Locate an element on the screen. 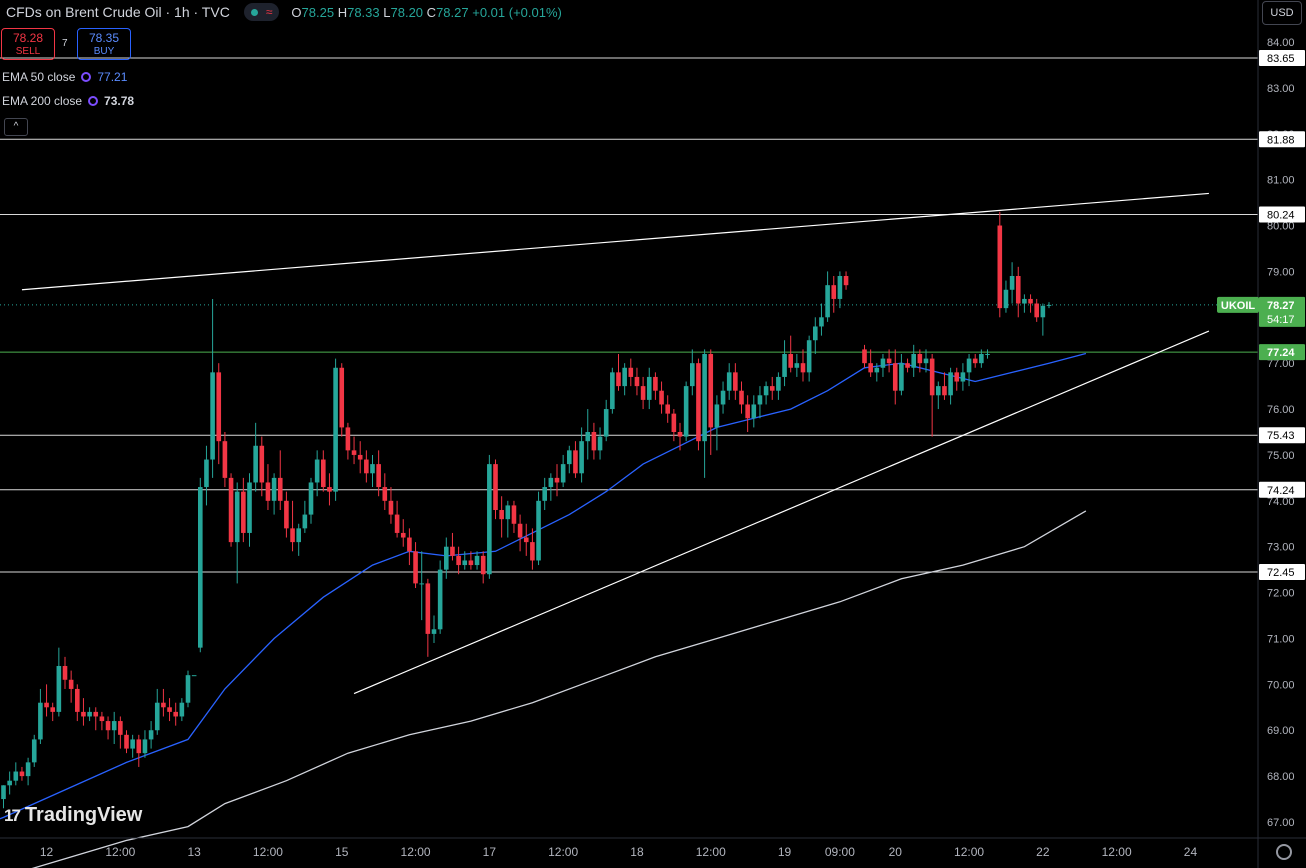  wave-icon: ≈ is located at coordinates (269, 12).